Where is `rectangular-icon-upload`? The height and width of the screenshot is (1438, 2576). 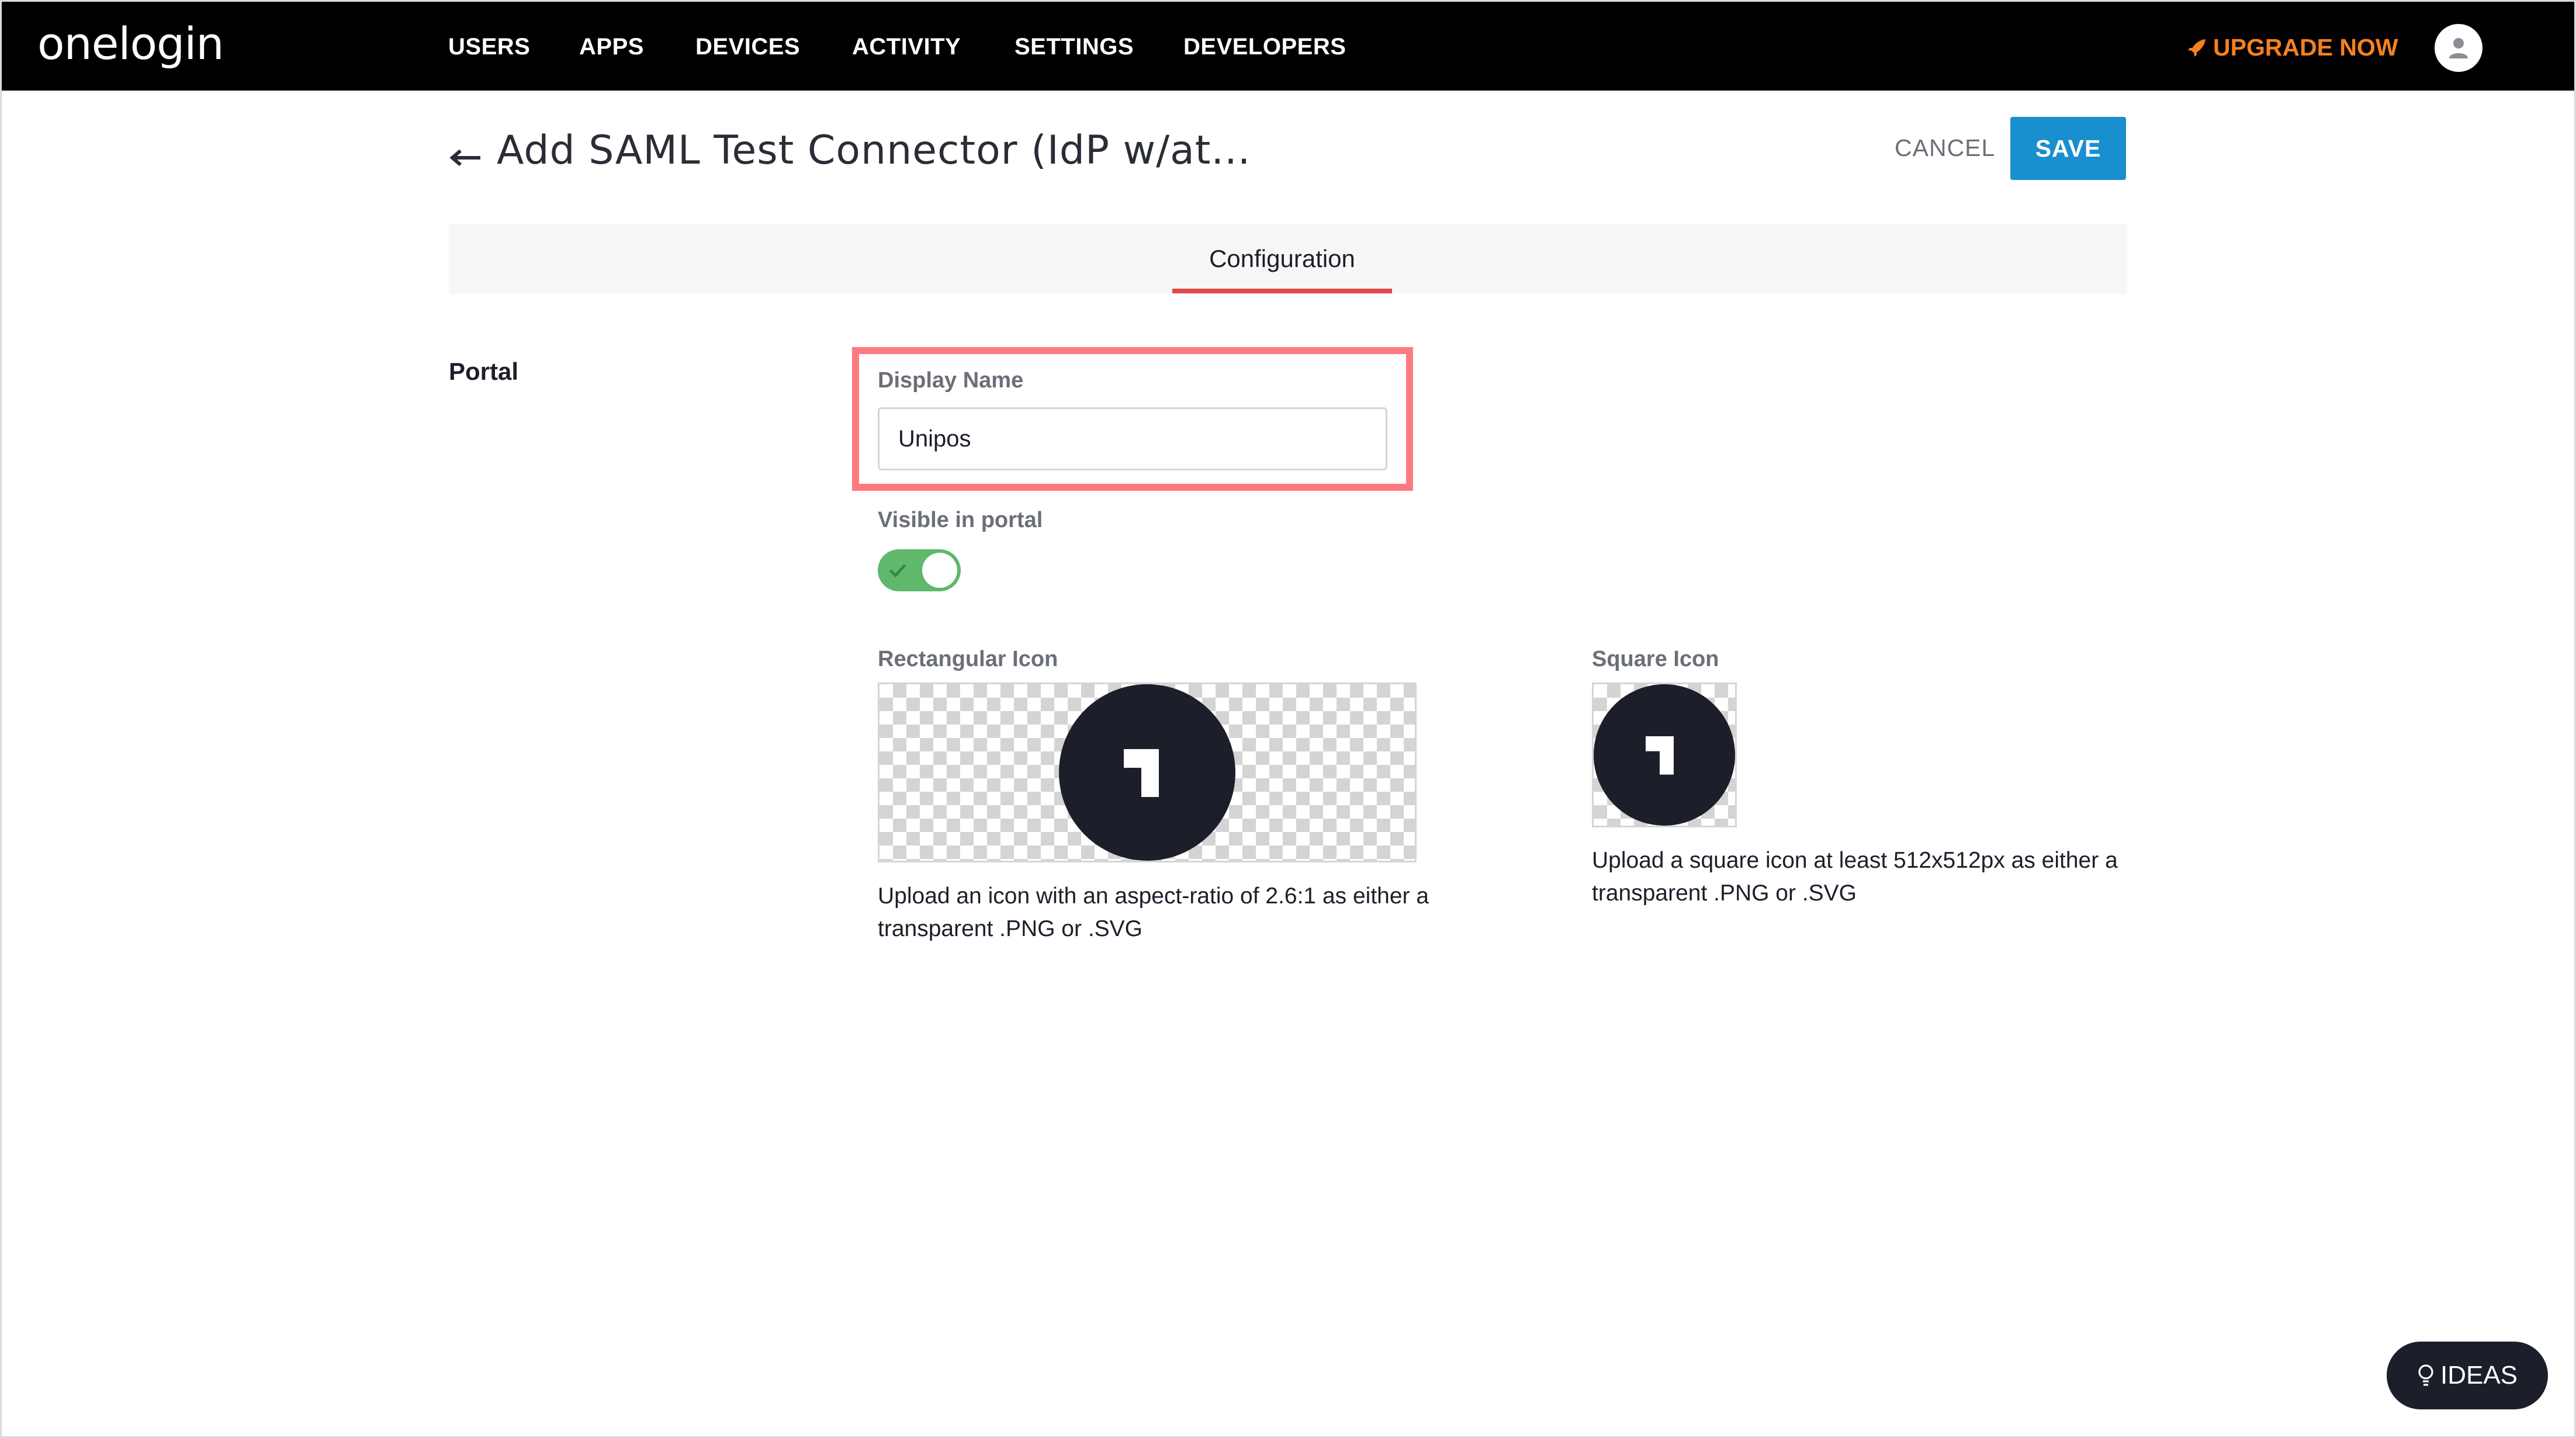
rectangular-icon-upload is located at coordinates (1147, 772).